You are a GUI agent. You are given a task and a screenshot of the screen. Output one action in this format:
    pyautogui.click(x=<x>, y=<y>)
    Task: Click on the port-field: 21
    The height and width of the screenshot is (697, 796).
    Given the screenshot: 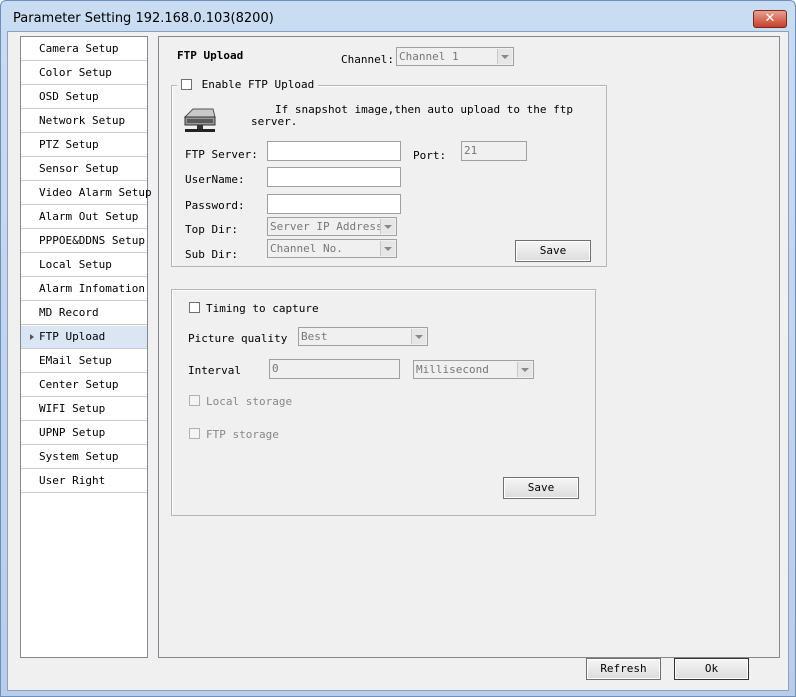 What is the action you would take?
    pyautogui.click(x=494, y=151)
    